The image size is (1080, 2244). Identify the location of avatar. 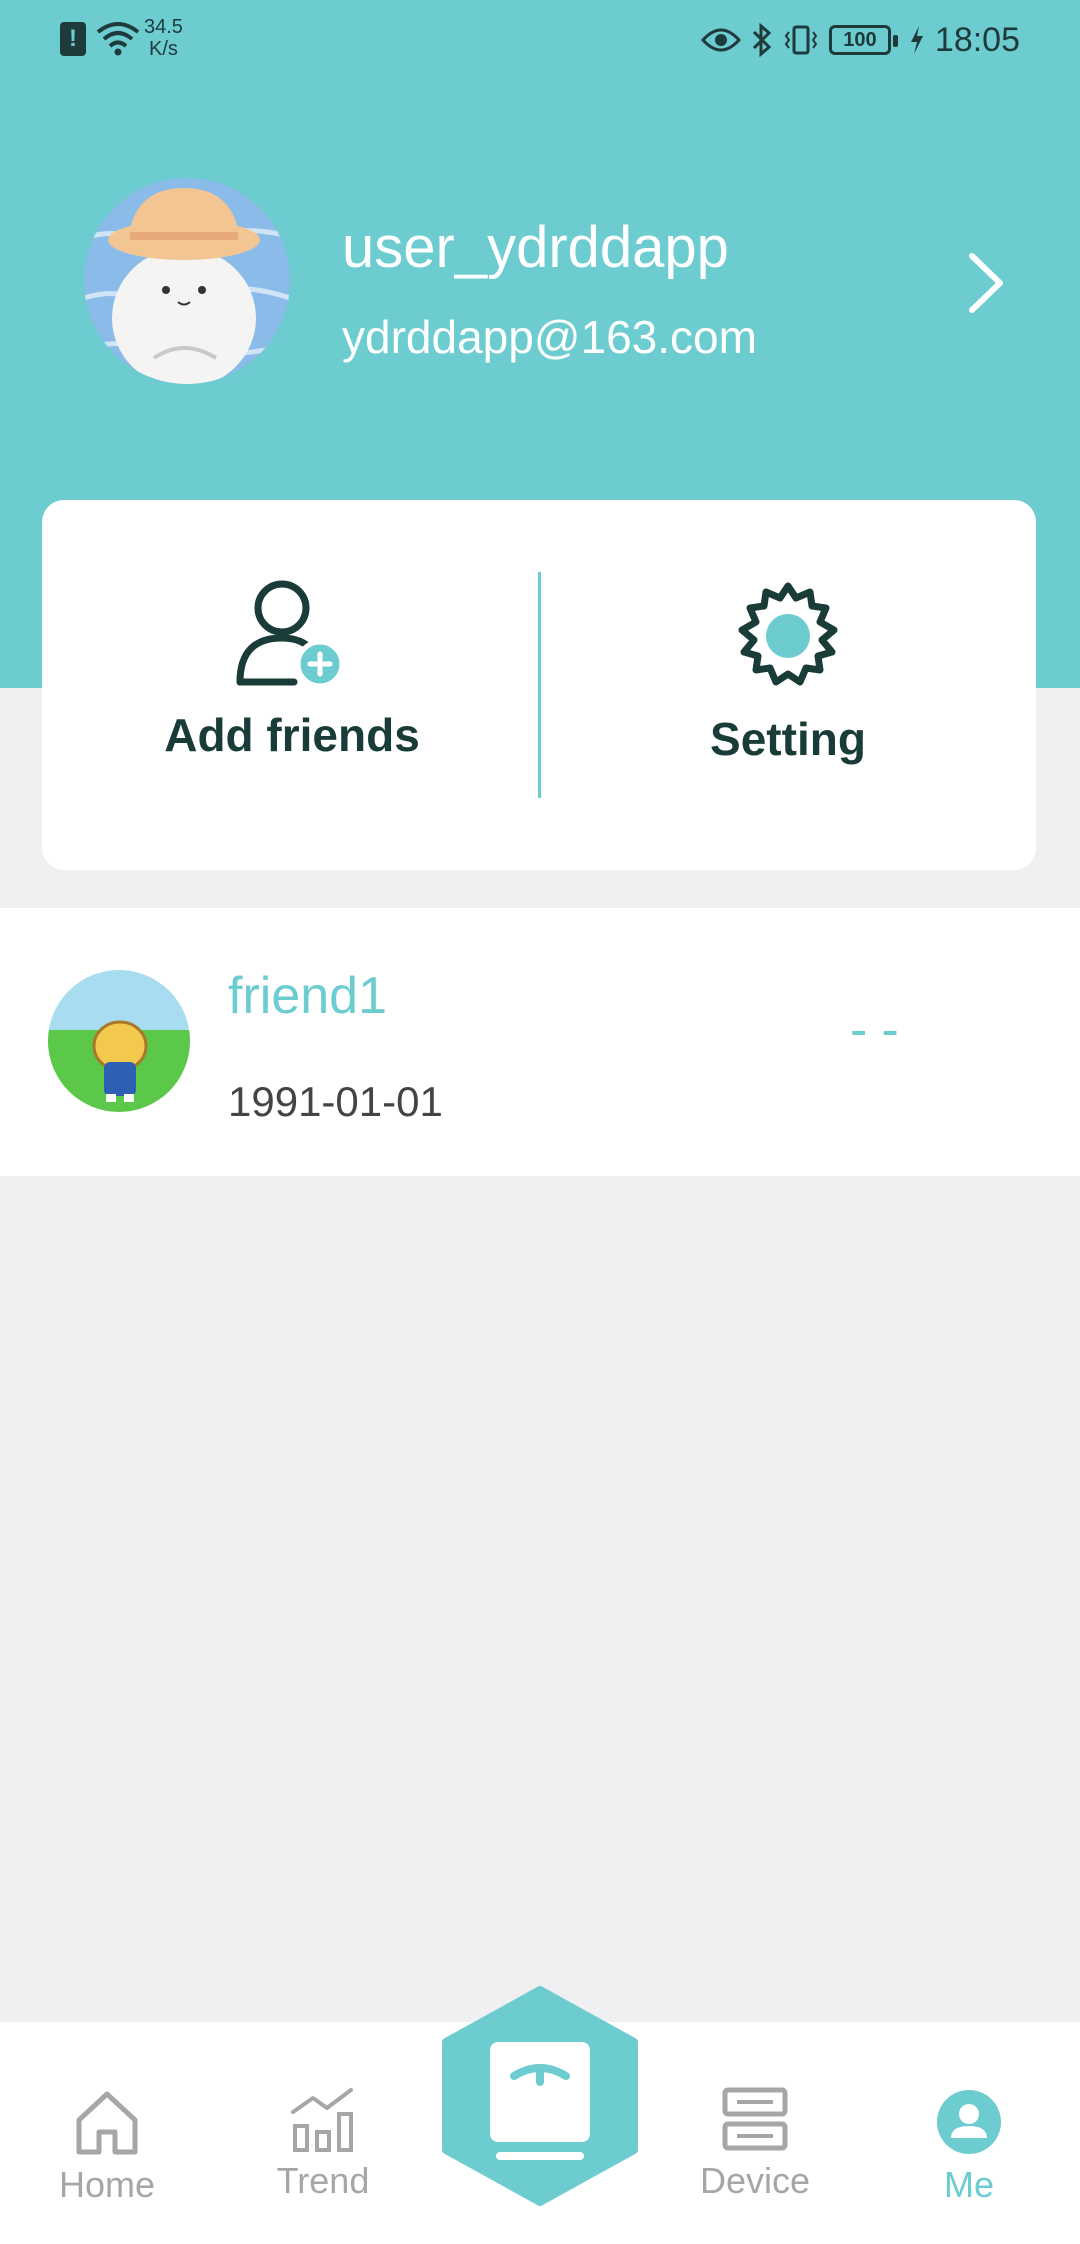
(187, 281).